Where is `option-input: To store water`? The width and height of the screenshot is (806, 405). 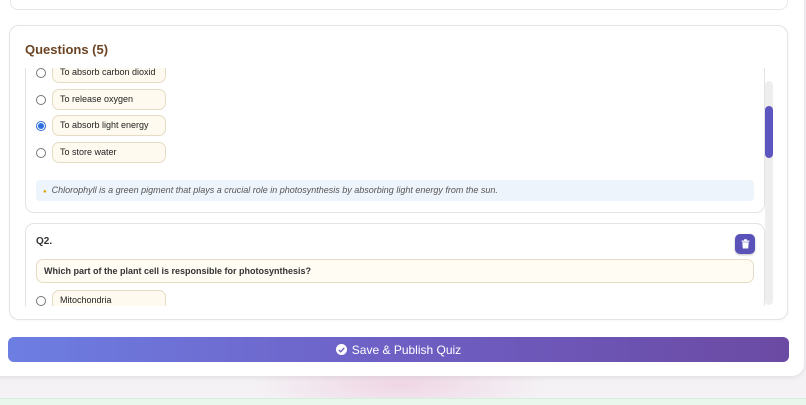
option-input: To store water is located at coordinates (109, 152).